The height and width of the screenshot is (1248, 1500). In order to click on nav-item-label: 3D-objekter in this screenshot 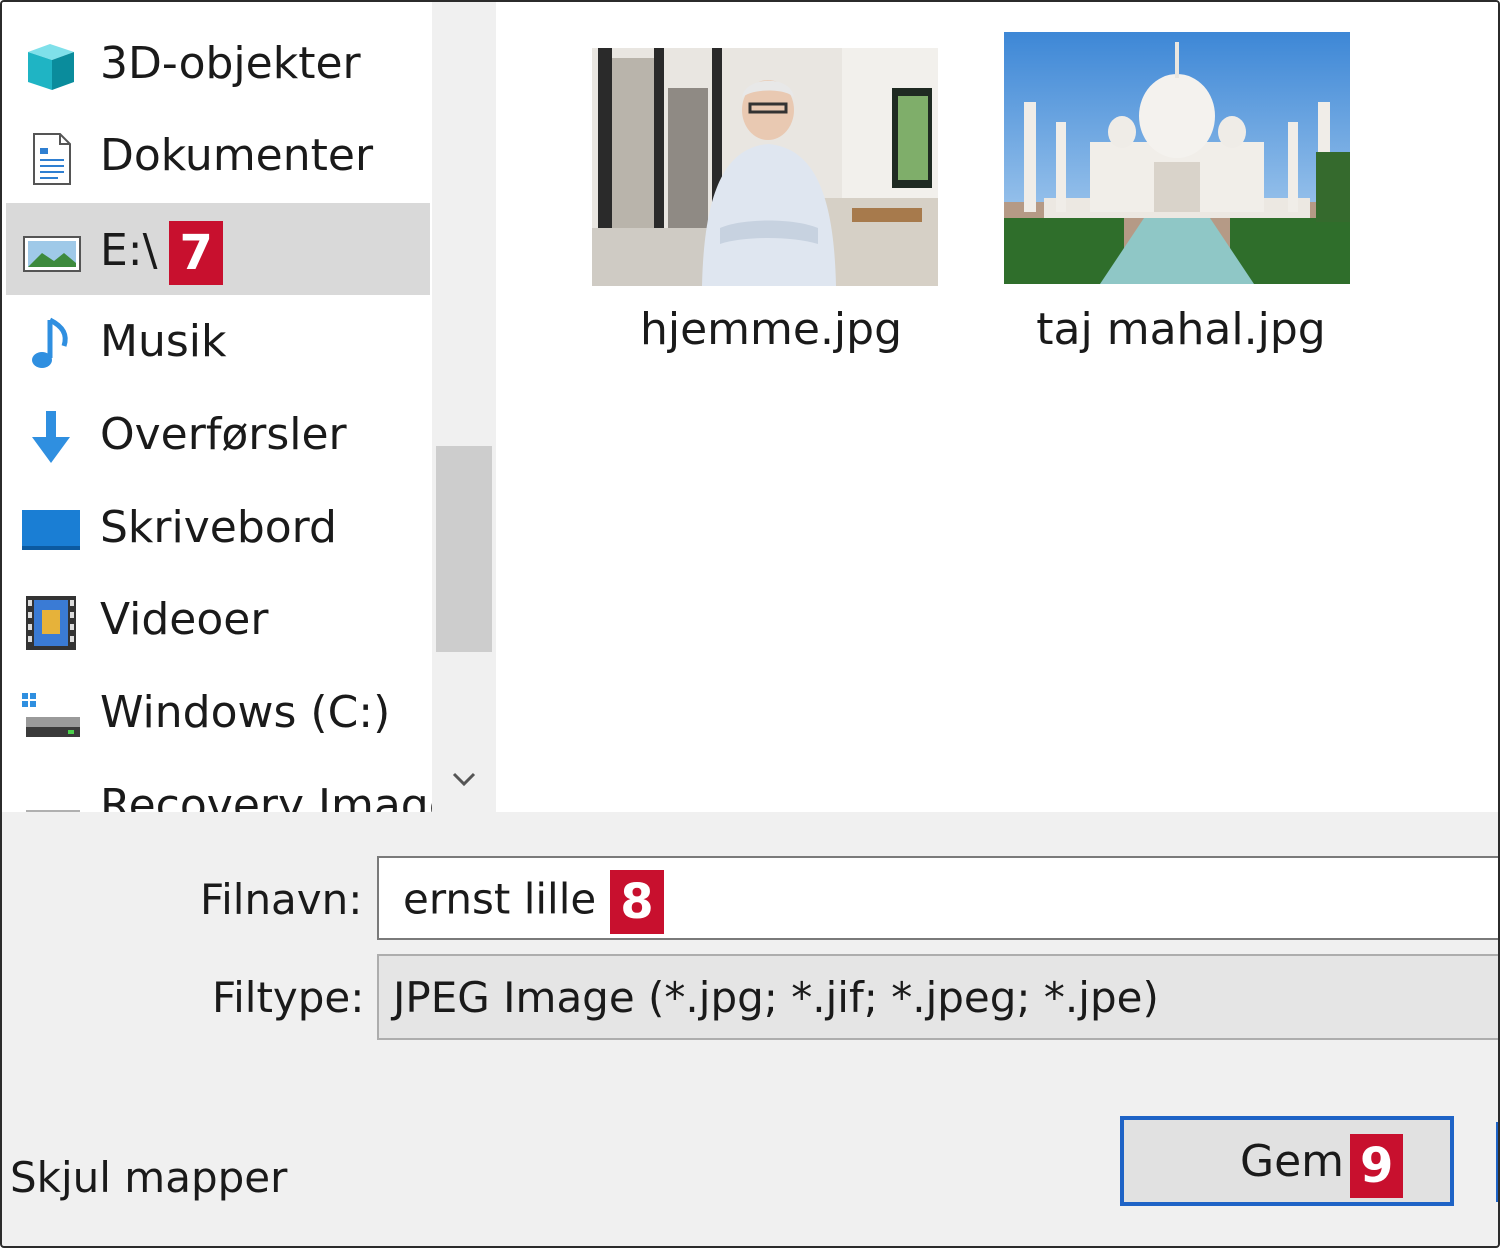, I will do `click(230, 63)`.